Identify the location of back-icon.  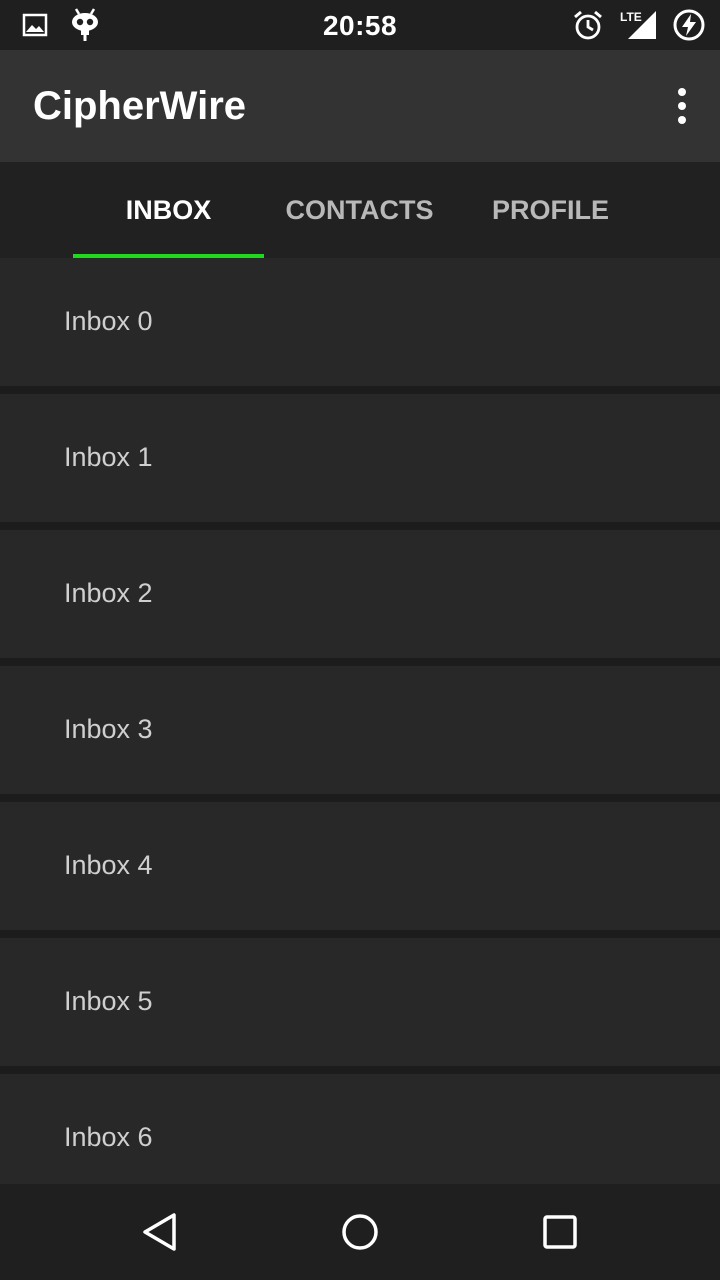
(159, 1232).